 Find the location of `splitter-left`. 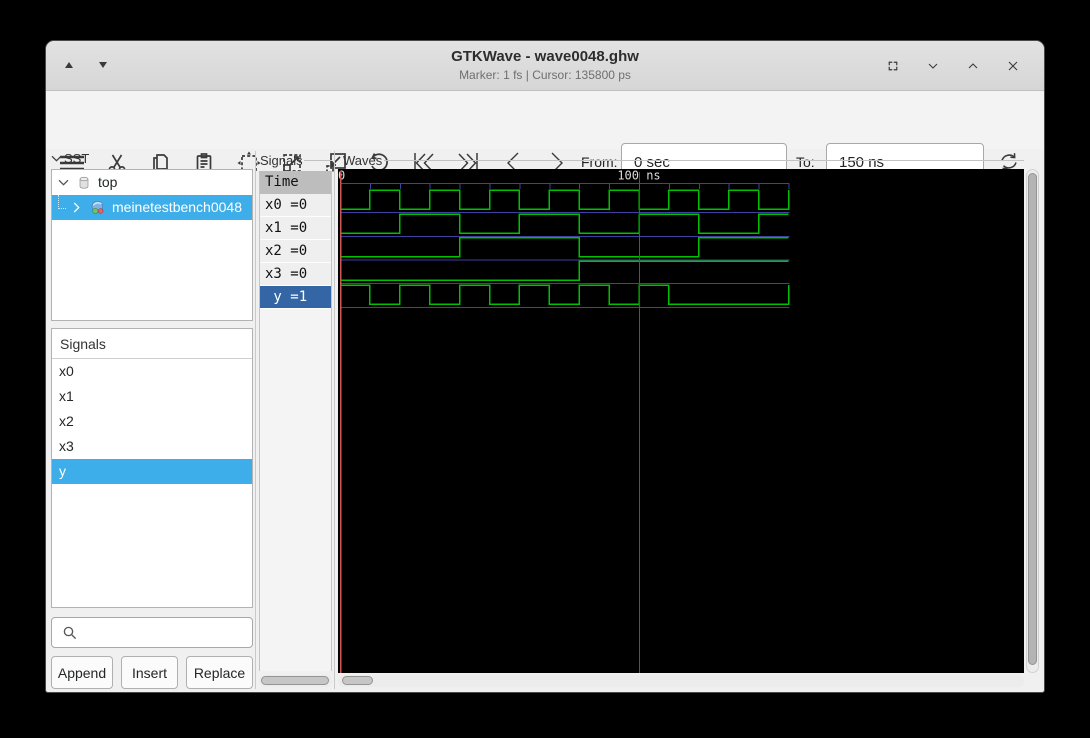

splitter-left is located at coordinates (255, 420).